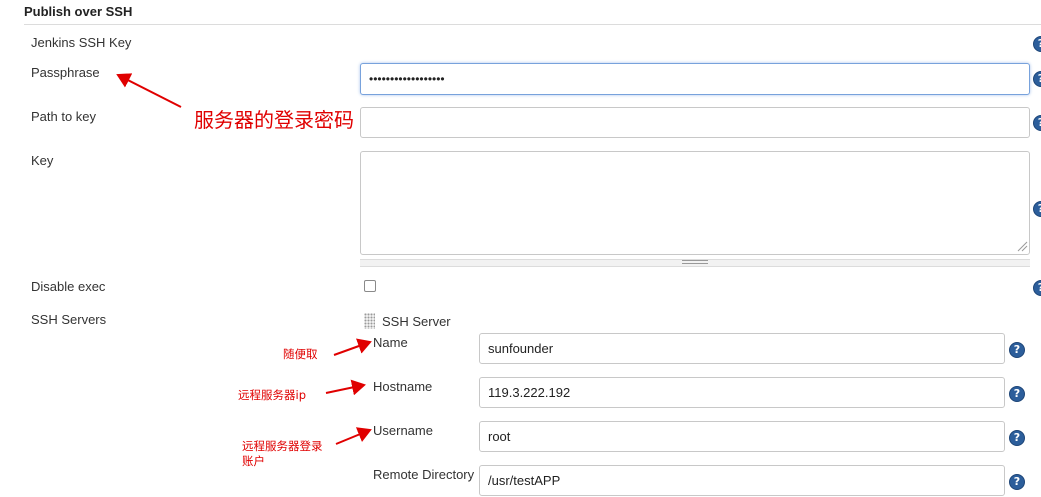 This screenshot has width=1041, height=497. What do you see at coordinates (352, 347) in the screenshot?
I see `name-arrow-icon` at bounding box center [352, 347].